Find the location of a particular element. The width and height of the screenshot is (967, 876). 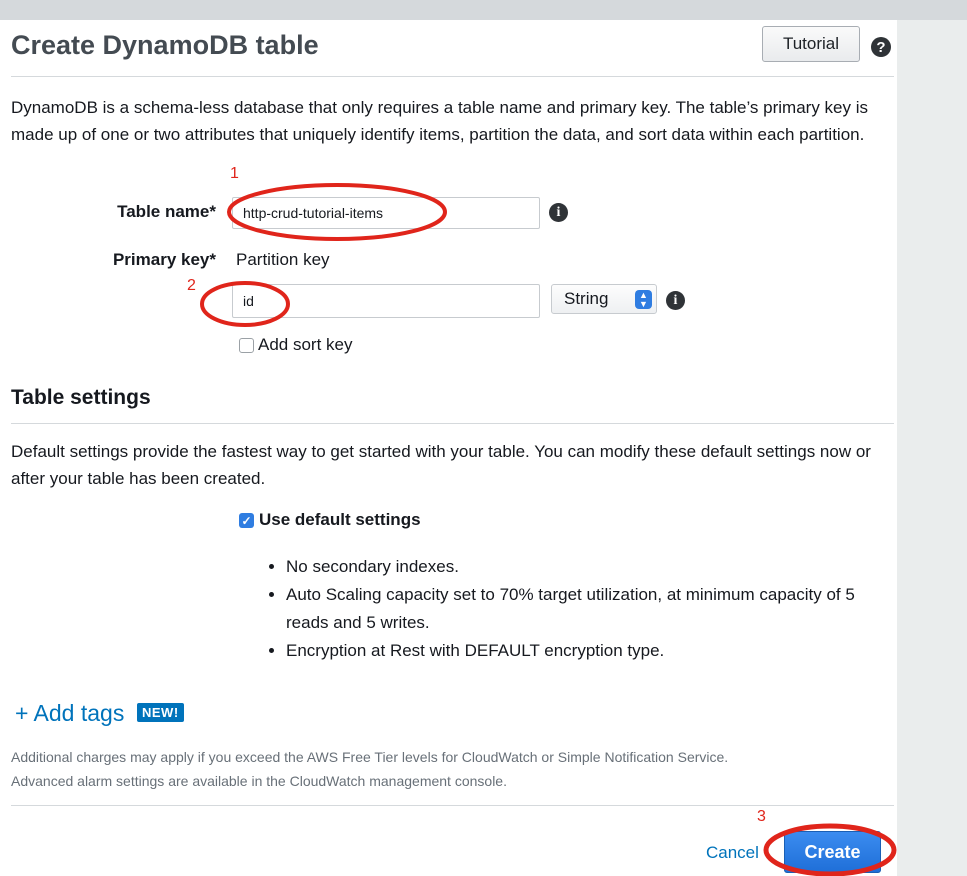

table-name-label: Table name* is located at coordinates (166, 211).